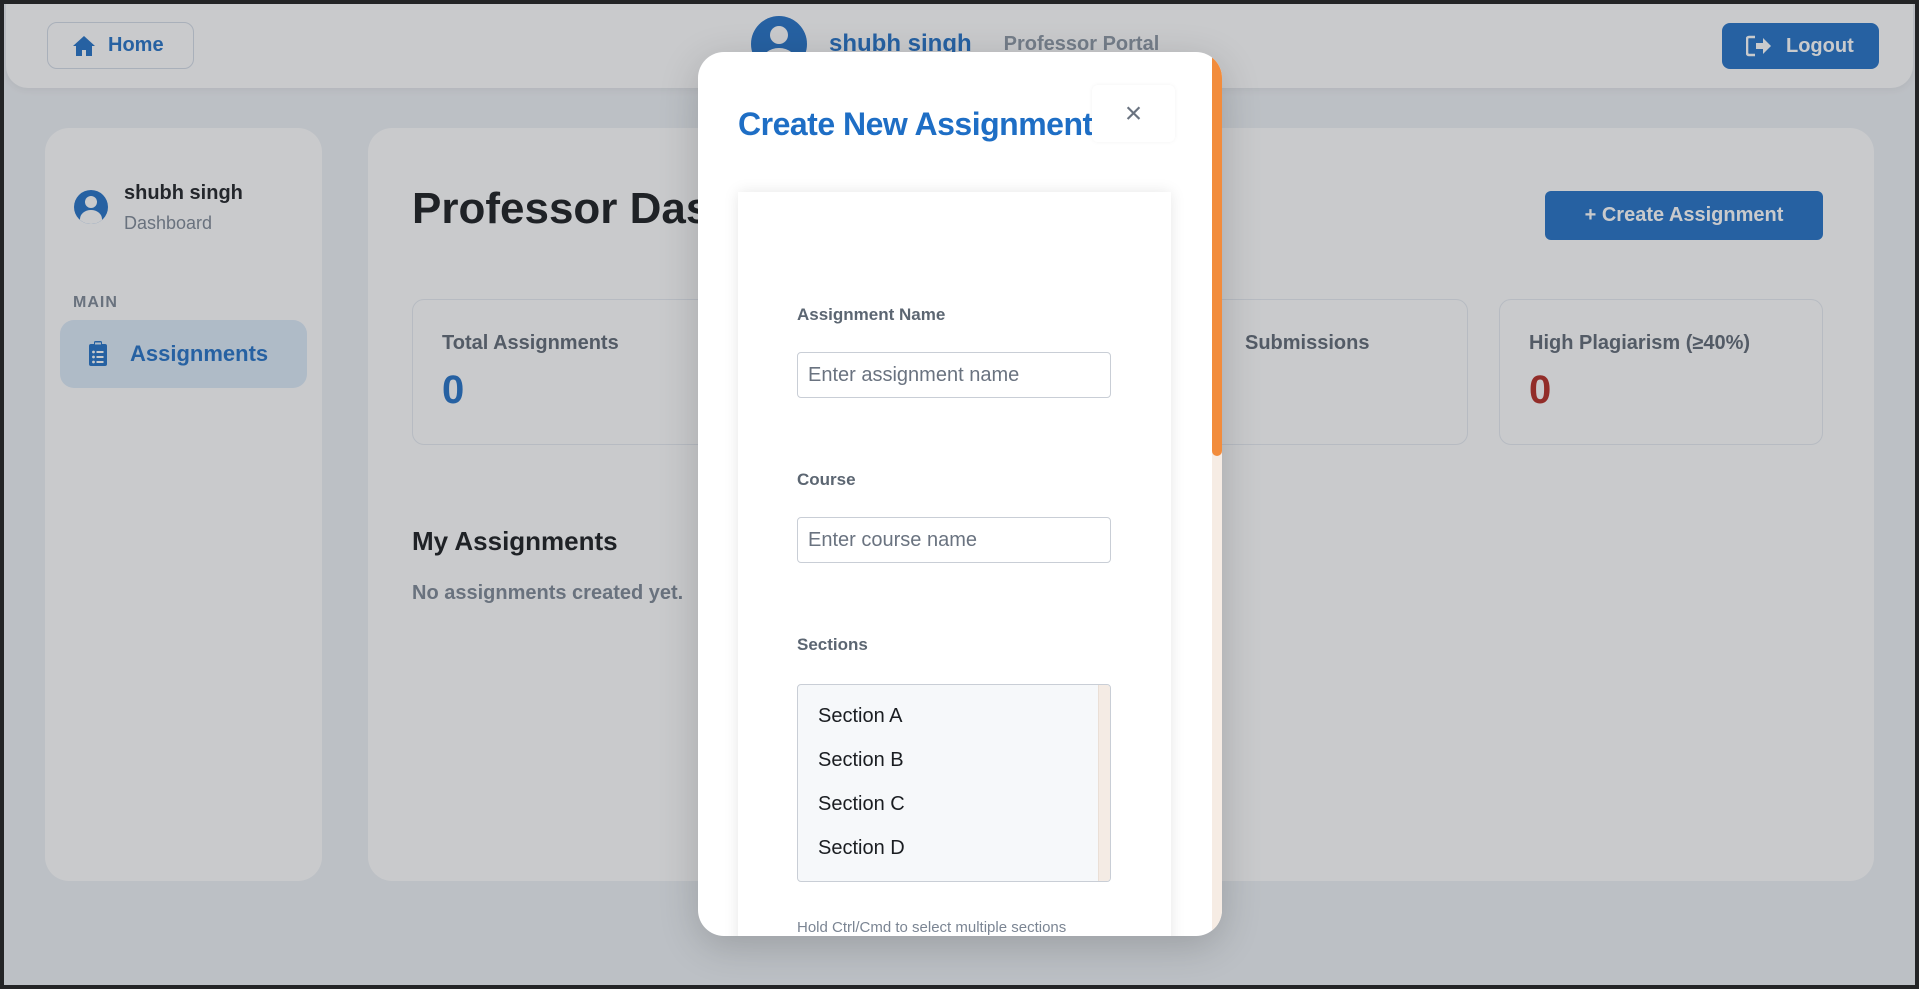  Describe the element at coordinates (826, 479) in the screenshot. I see `course-label: Course` at that location.